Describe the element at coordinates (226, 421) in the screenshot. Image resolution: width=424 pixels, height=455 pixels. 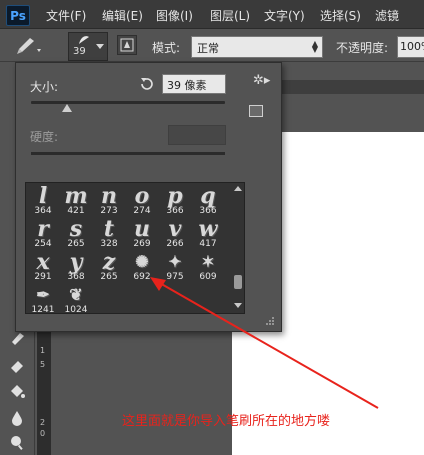
I see `annotation-text: 这里面就是你导入笔刷所在的地方喽` at that location.